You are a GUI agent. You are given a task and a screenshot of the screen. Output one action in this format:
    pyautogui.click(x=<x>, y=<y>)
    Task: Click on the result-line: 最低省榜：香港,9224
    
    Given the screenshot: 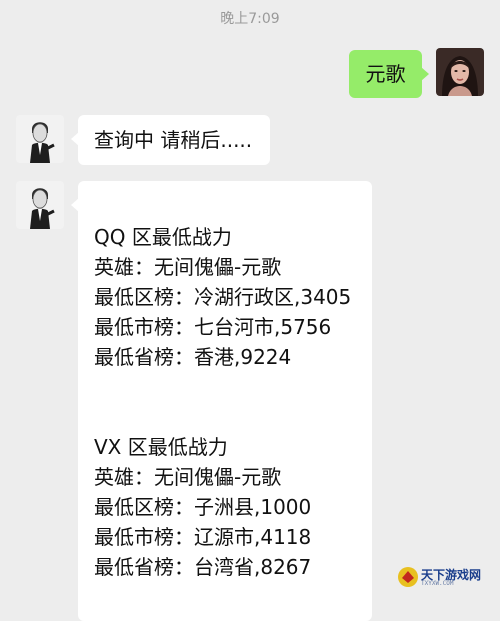 What is the action you would take?
    pyautogui.click(x=193, y=357)
    